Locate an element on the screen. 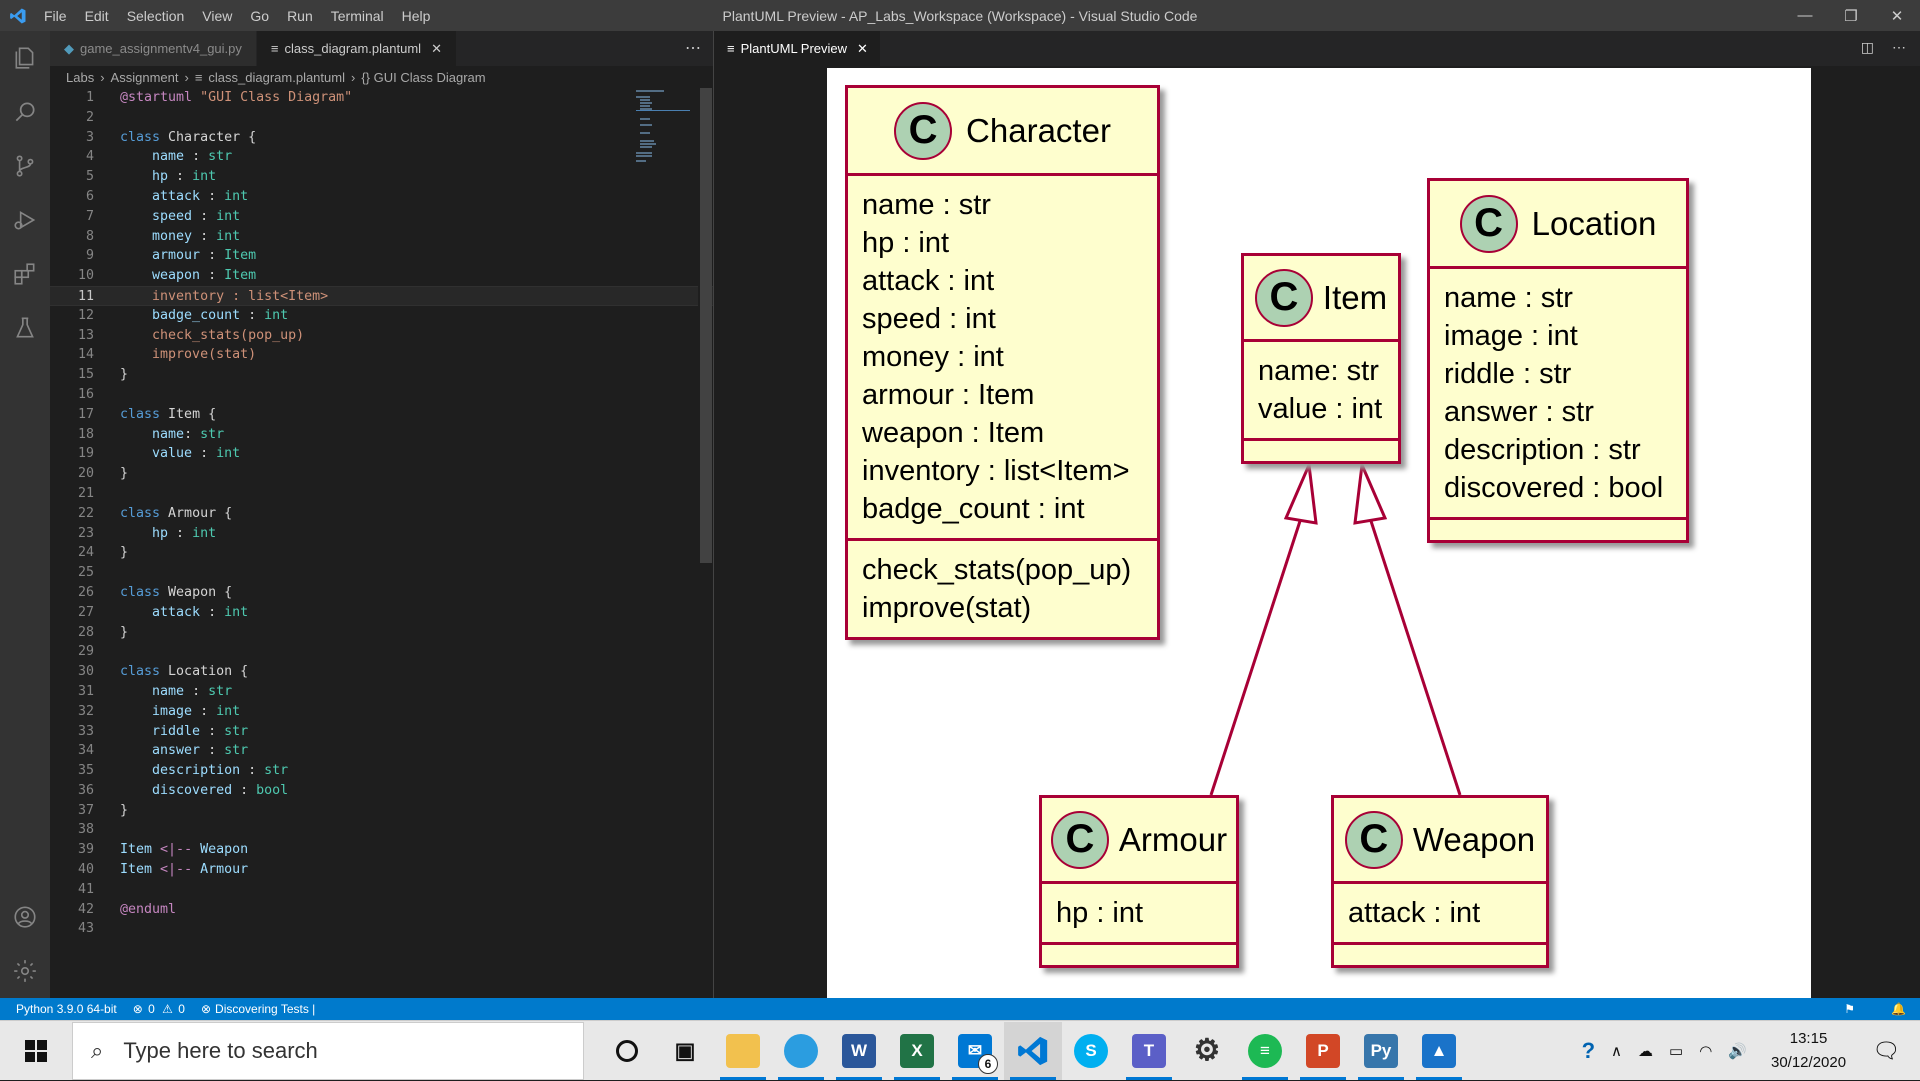 Image resolution: width=1920 pixels, height=1081 pixels. file-explorer-icon is located at coordinates (743, 1051).